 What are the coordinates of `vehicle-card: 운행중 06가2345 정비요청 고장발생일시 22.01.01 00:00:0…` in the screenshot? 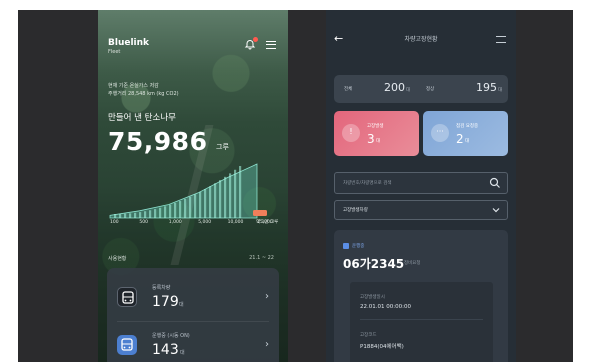 It's located at (421, 296).